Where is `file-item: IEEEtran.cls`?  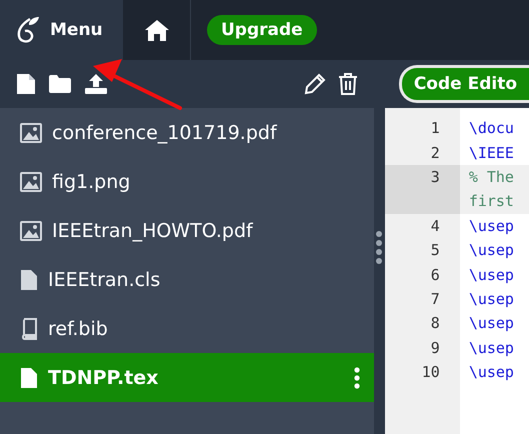
file-item: IEEEtran.cls is located at coordinates (187, 279).